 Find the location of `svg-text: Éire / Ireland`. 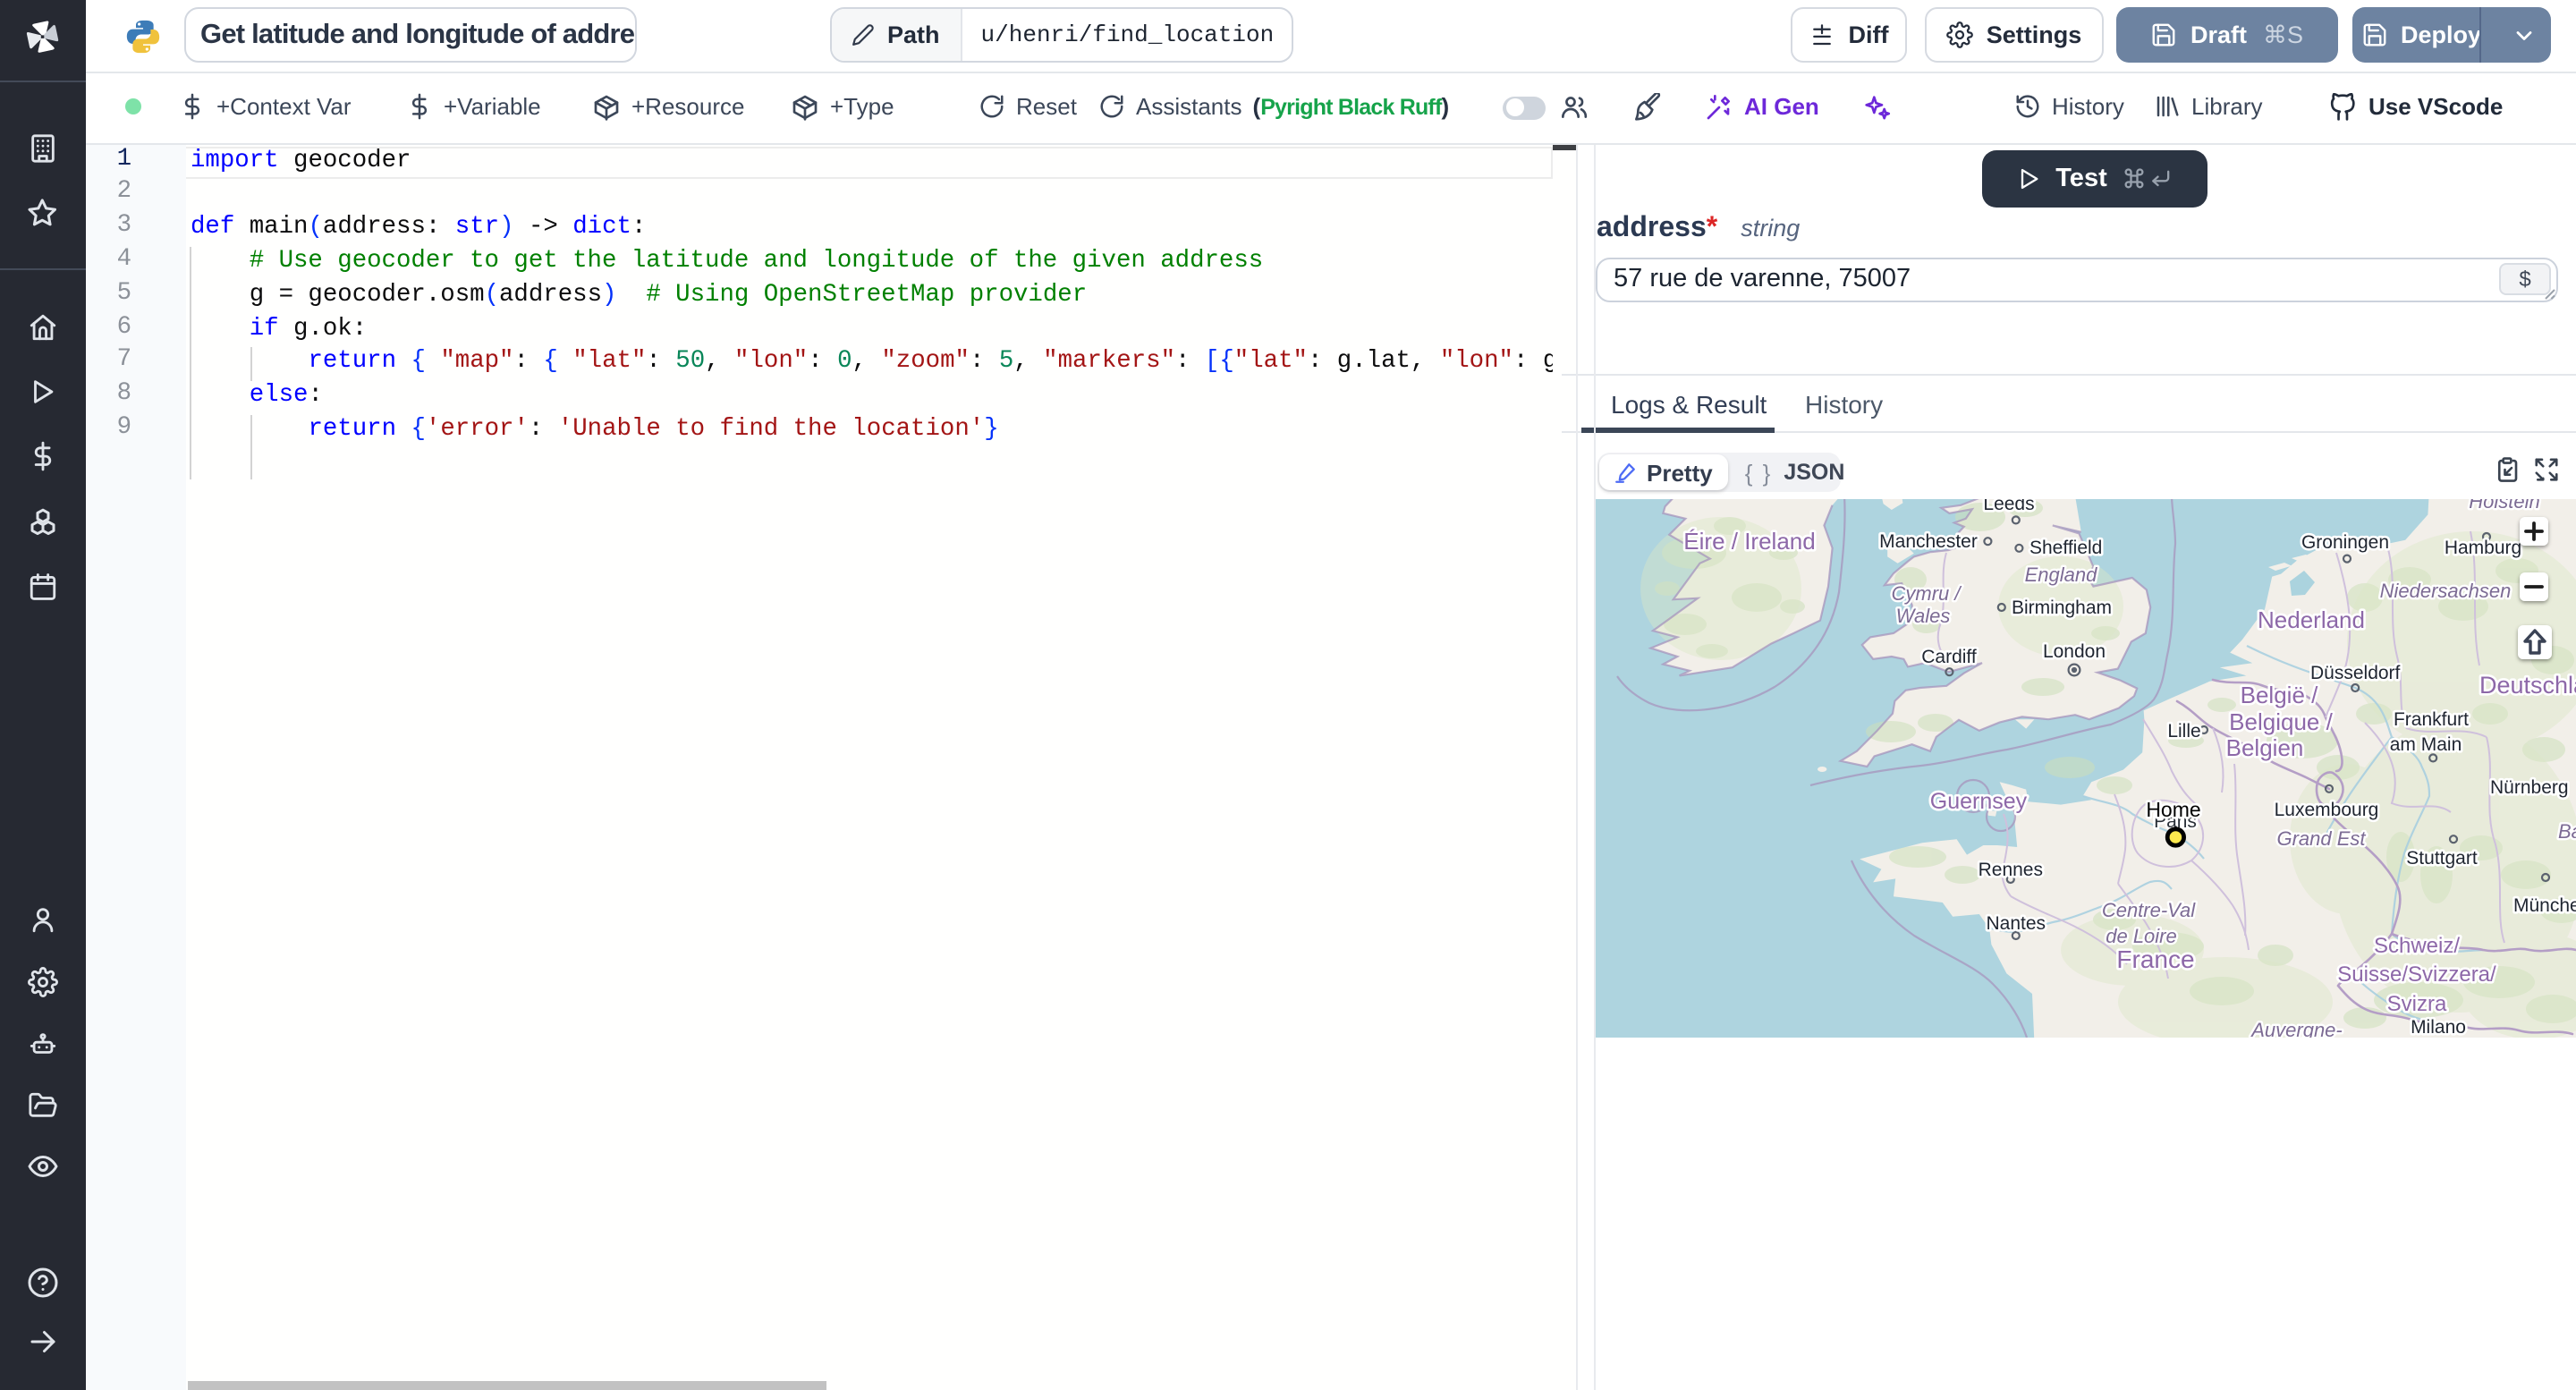

svg-text: Éire / Ireland is located at coordinates (1748, 540).